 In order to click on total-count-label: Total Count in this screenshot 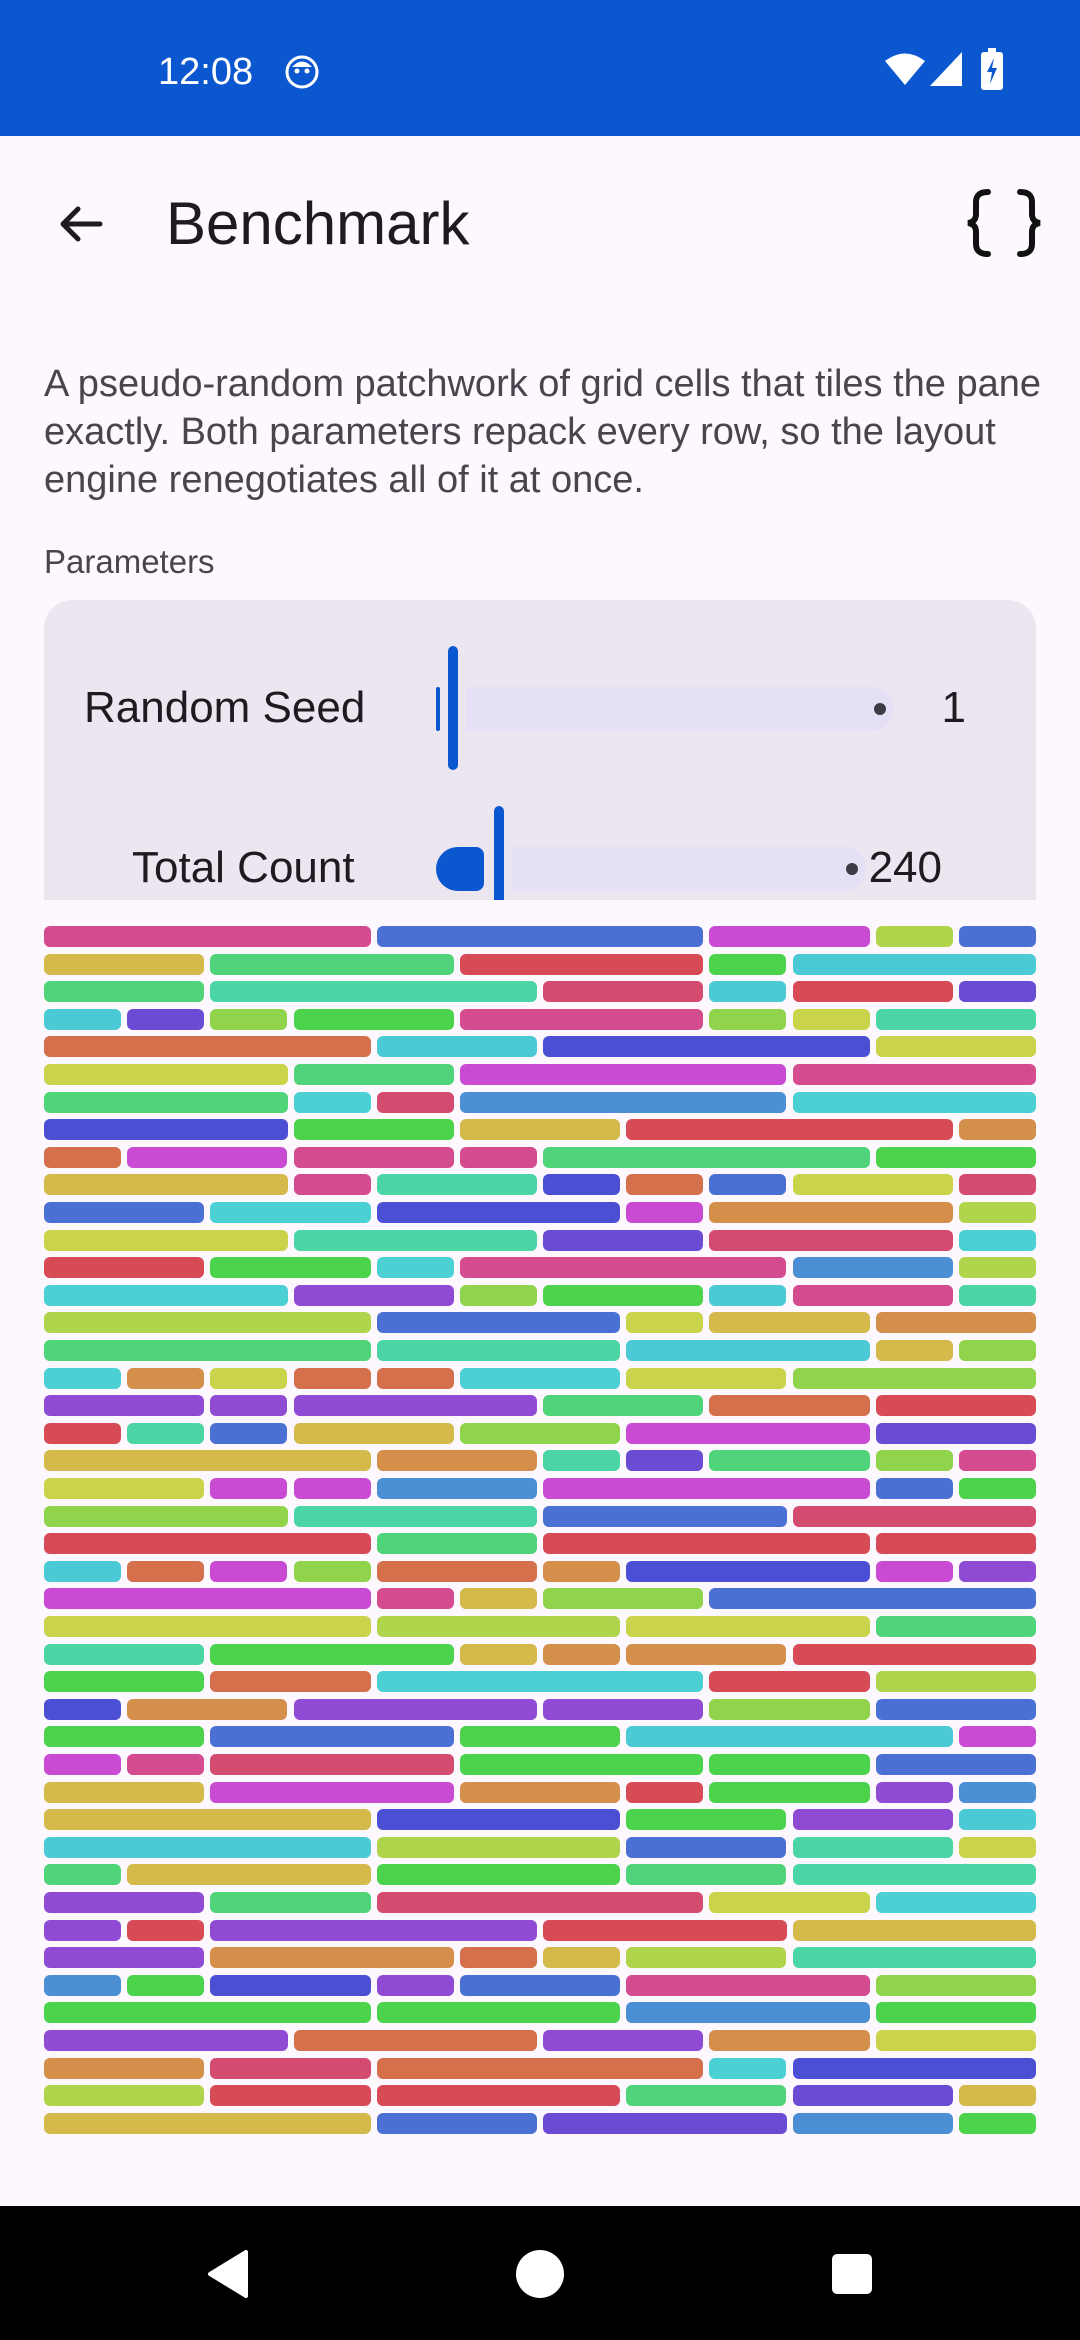, I will do `click(243, 867)`.